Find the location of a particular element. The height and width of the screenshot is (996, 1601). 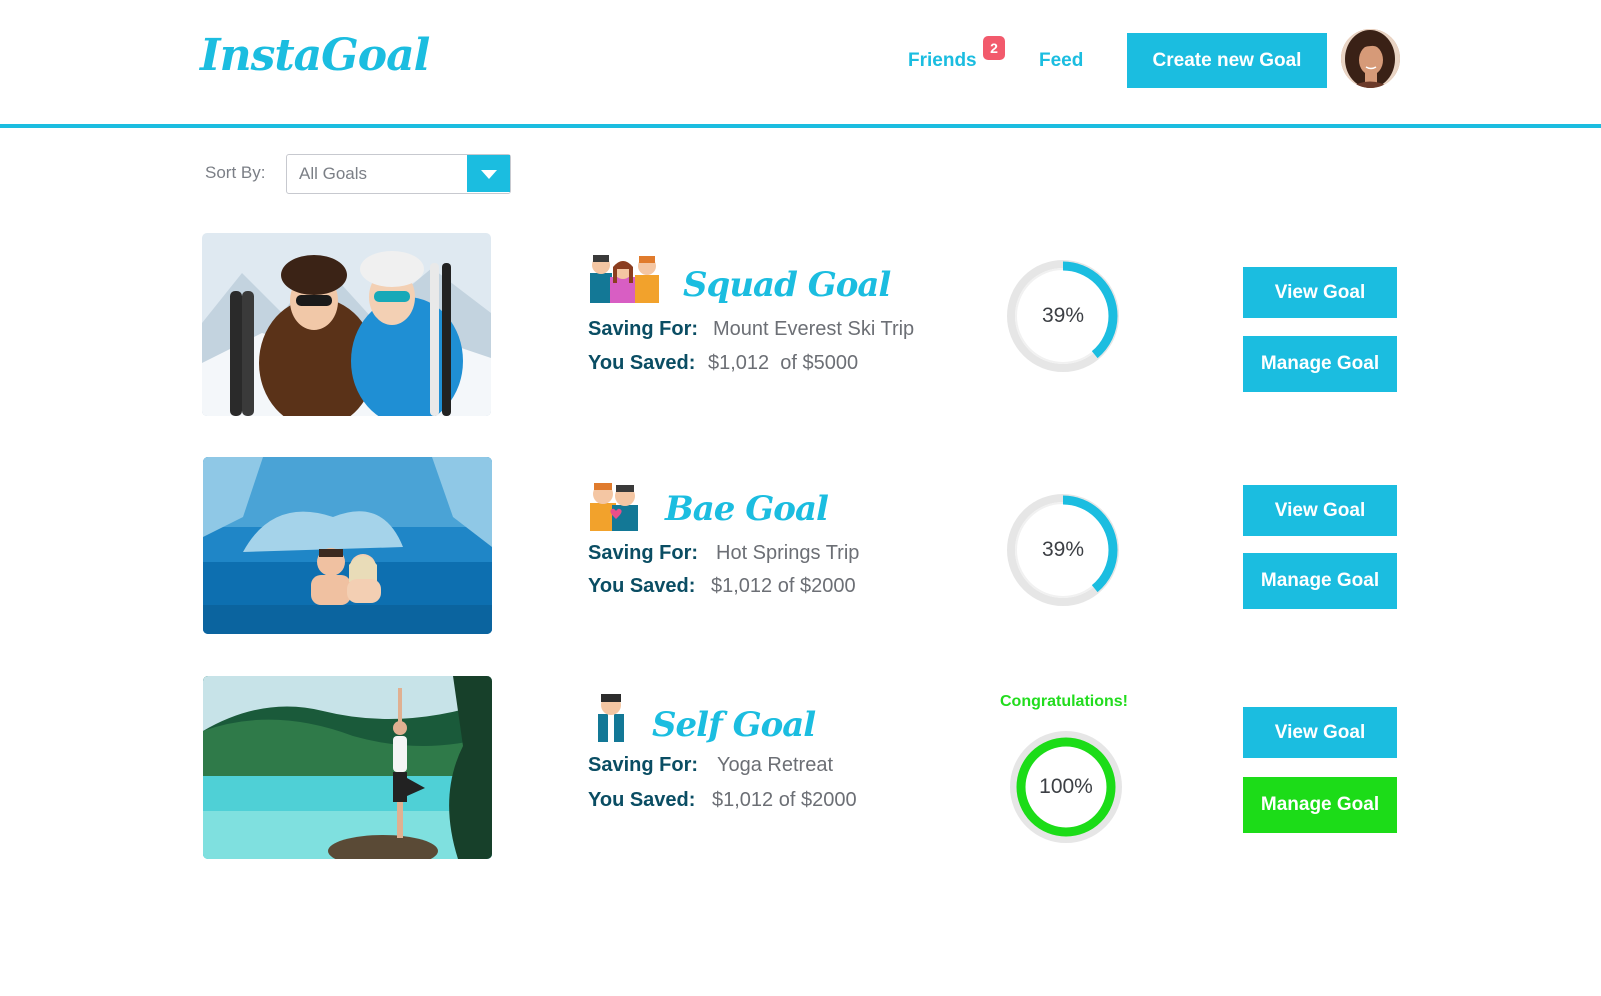

user-avatar is located at coordinates (1370, 58).